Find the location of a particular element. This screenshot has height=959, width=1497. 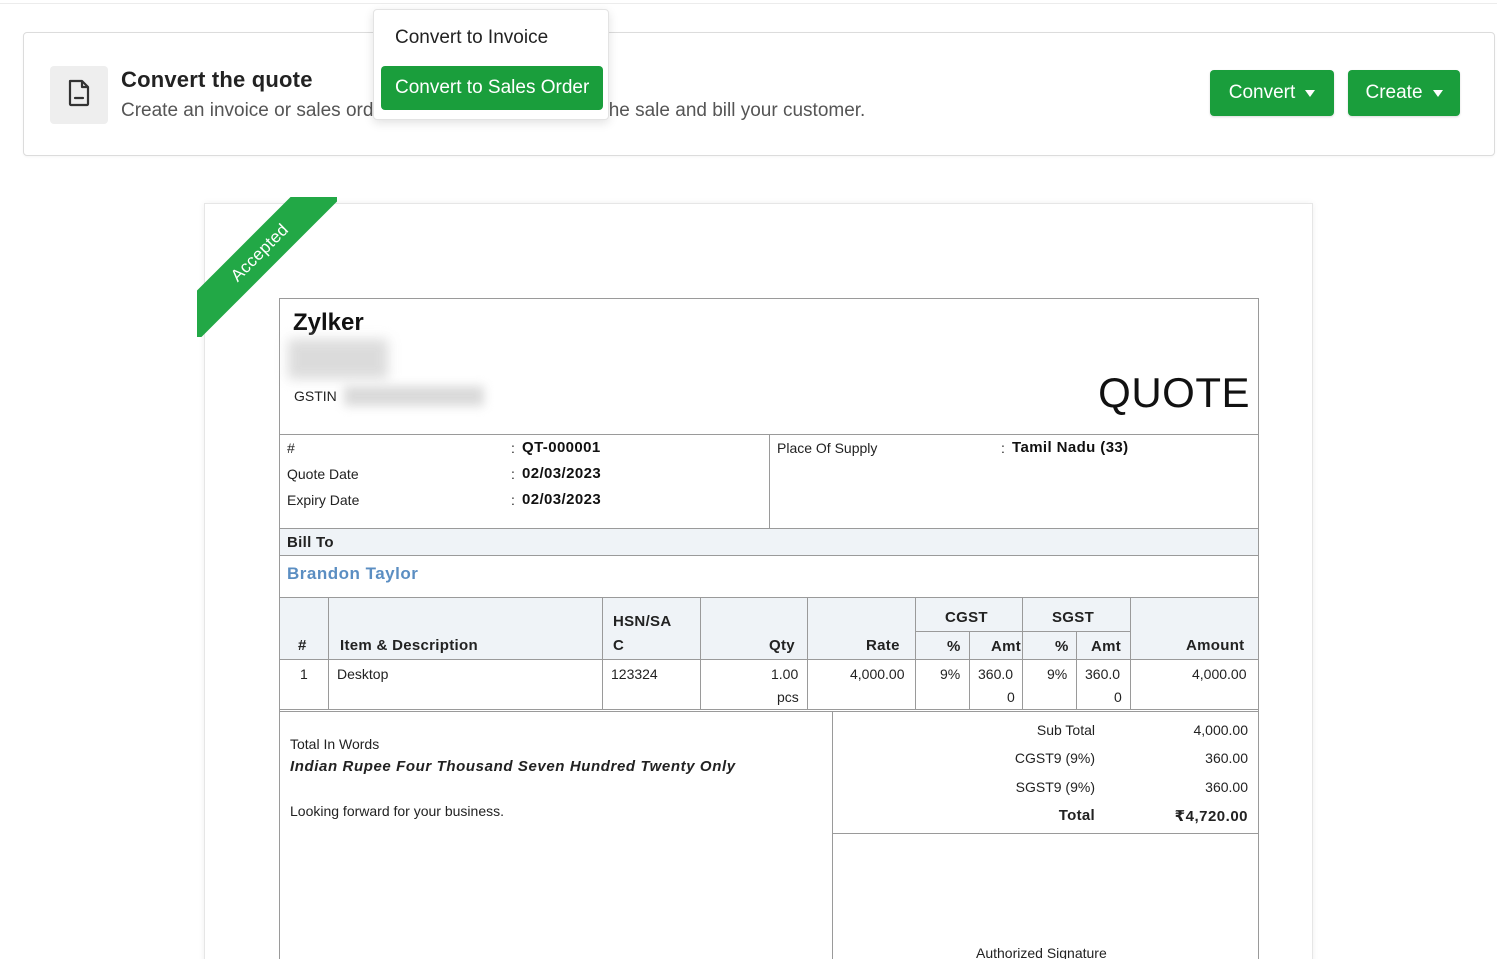

expiry-date-value: 02/03/2023 is located at coordinates (562, 499).